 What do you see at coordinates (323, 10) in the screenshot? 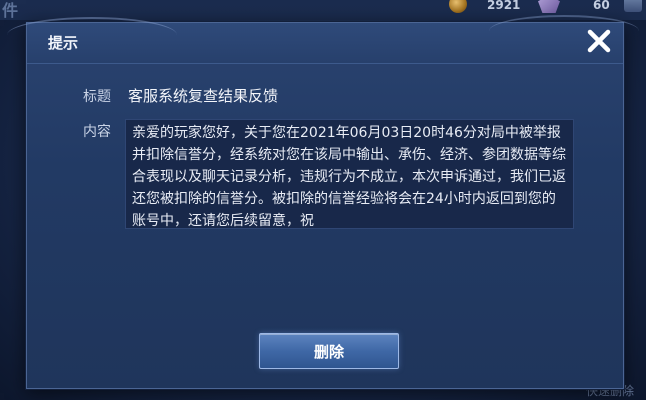
I see `top-hud-bar: 件 2921 60` at bounding box center [323, 10].